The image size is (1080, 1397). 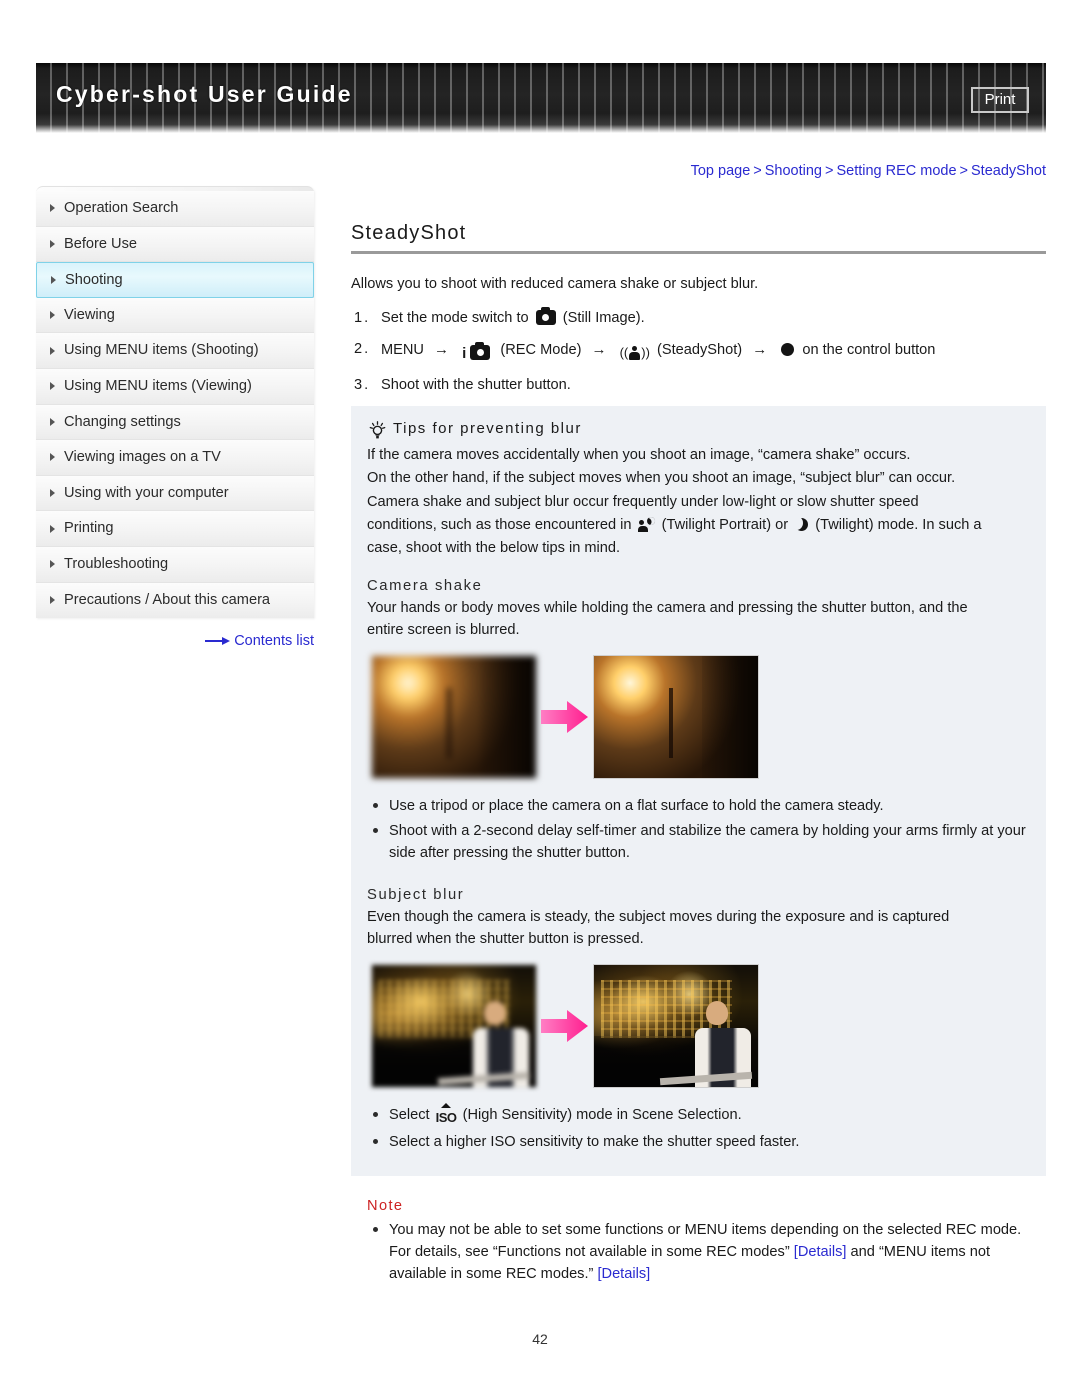 I want to click on still-image-camera-icon, so click(x=545, y=316).